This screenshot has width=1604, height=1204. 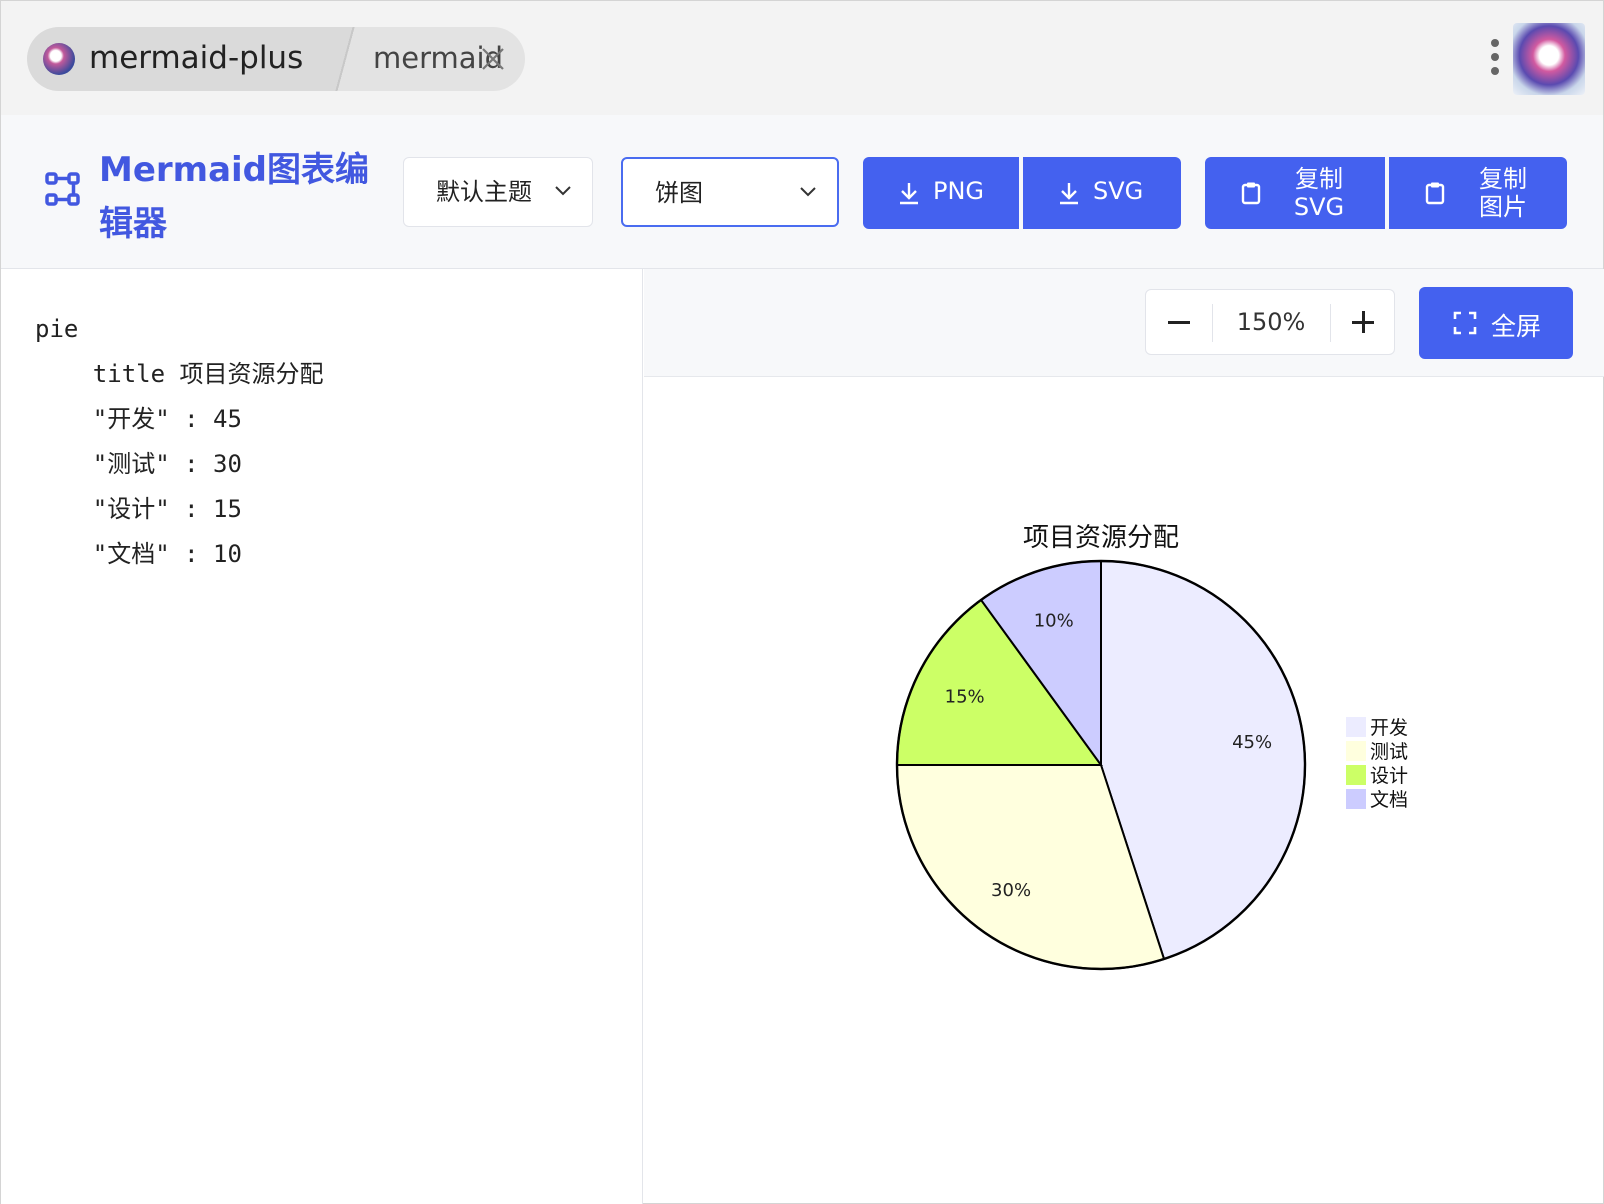 I want to click on app-title: Mermaid图表编辑器, so click(x=234, y=197).